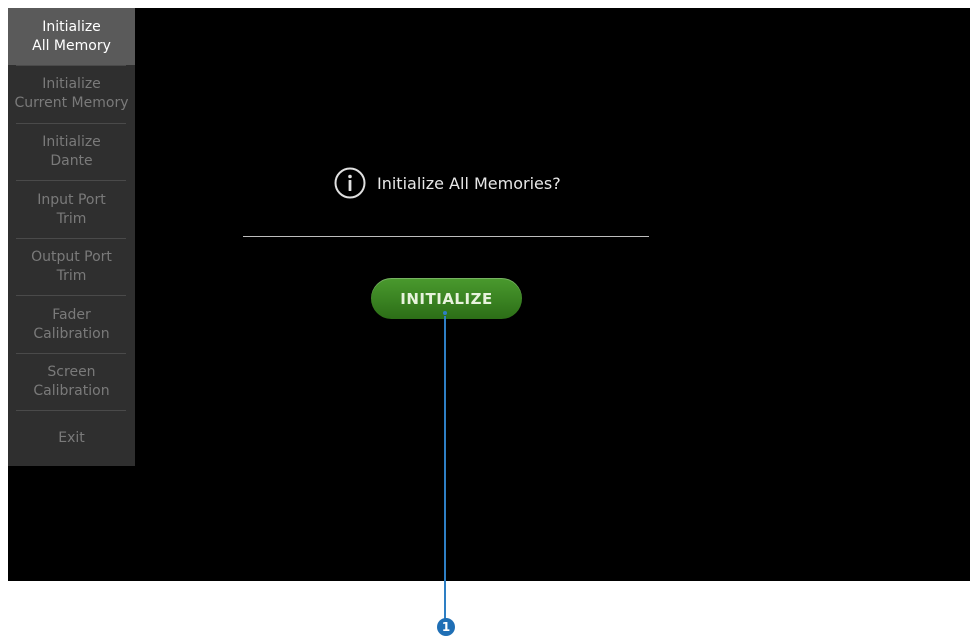 The height and width of the screenshot is (641, 970). What do you see at coordinates (350, 183) in the screenshot?
I see `info-icon` at bounding box center [350, 183].